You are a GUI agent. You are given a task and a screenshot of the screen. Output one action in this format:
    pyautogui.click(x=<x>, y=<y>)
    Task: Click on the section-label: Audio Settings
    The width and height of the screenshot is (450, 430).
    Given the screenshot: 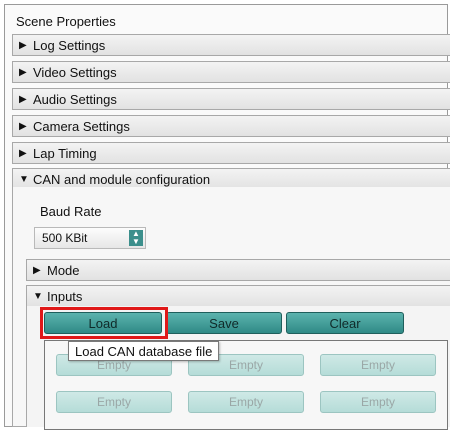 What is the action you would take?
    pyautogui.click(x=75, y=99)
    